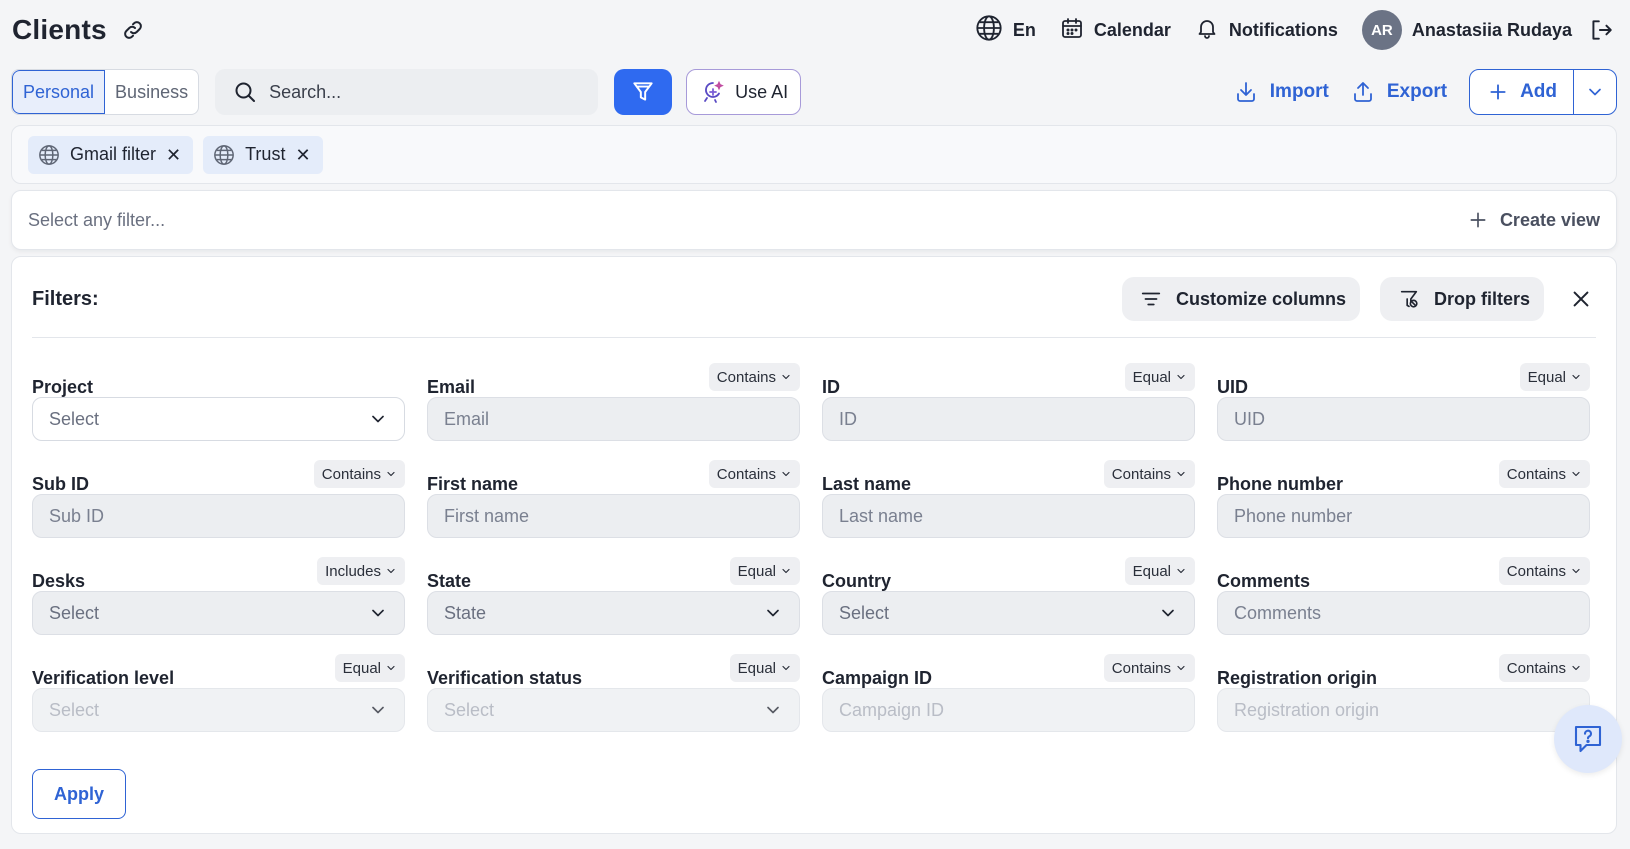  I want to click on drop-filters-button: Drop filters, so click(1461, 299).